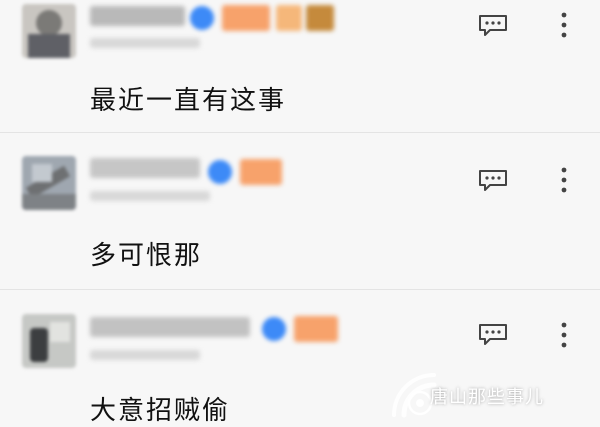 The width and height of the screenshot is (600, 427). What do you see at coordinates (160, 411) in the screenshot?
I see `comment-text: 大意招贼偷` at bounding box center [160, 411].